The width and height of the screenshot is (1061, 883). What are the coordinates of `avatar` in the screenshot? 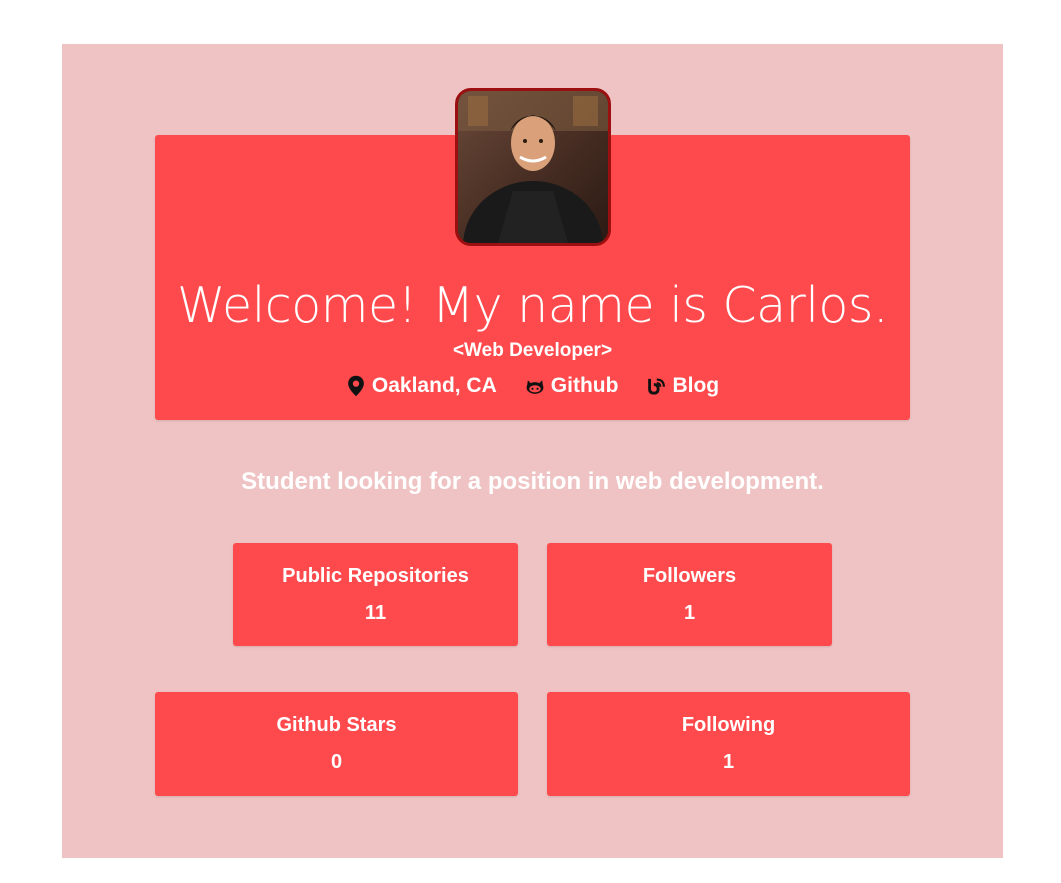 It's located at (533, 167).